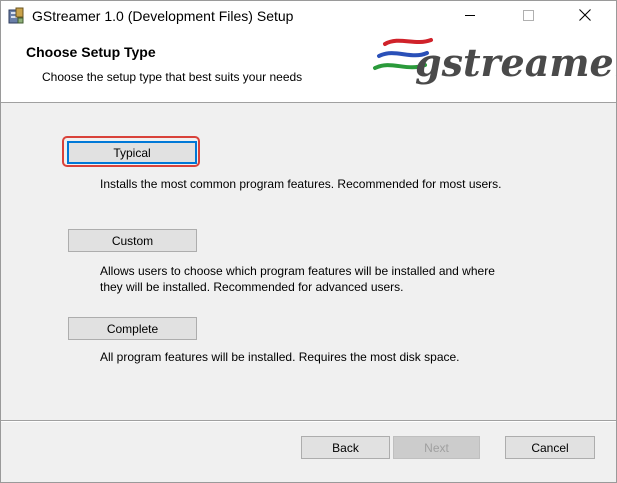  What do you see at coordinates (550, 447) in the screenshot?
I see `cancel-button: Cancel` at bounding box center [550, 447].